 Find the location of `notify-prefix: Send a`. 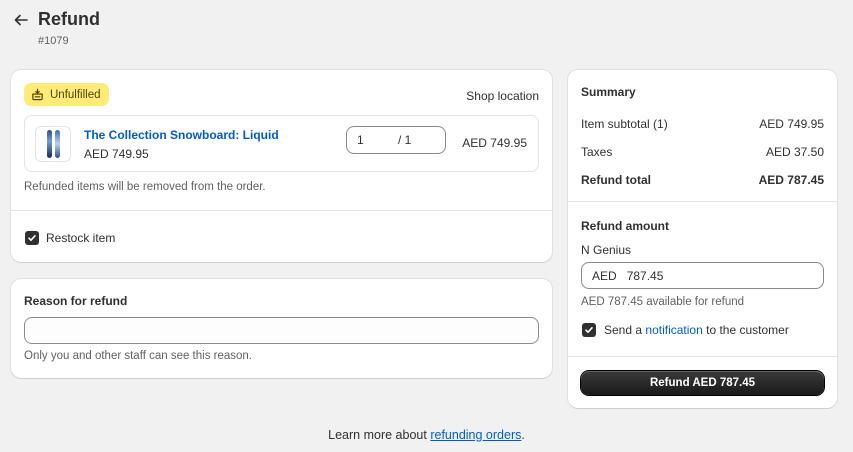

notify-prefix: Send a is located at coordinates (623, 330).